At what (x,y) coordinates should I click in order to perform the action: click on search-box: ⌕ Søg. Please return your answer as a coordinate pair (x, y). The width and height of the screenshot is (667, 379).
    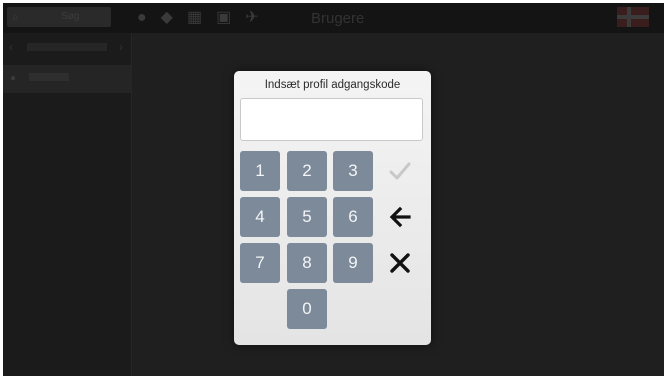
    Looking at the image, I should click on (59, 17).